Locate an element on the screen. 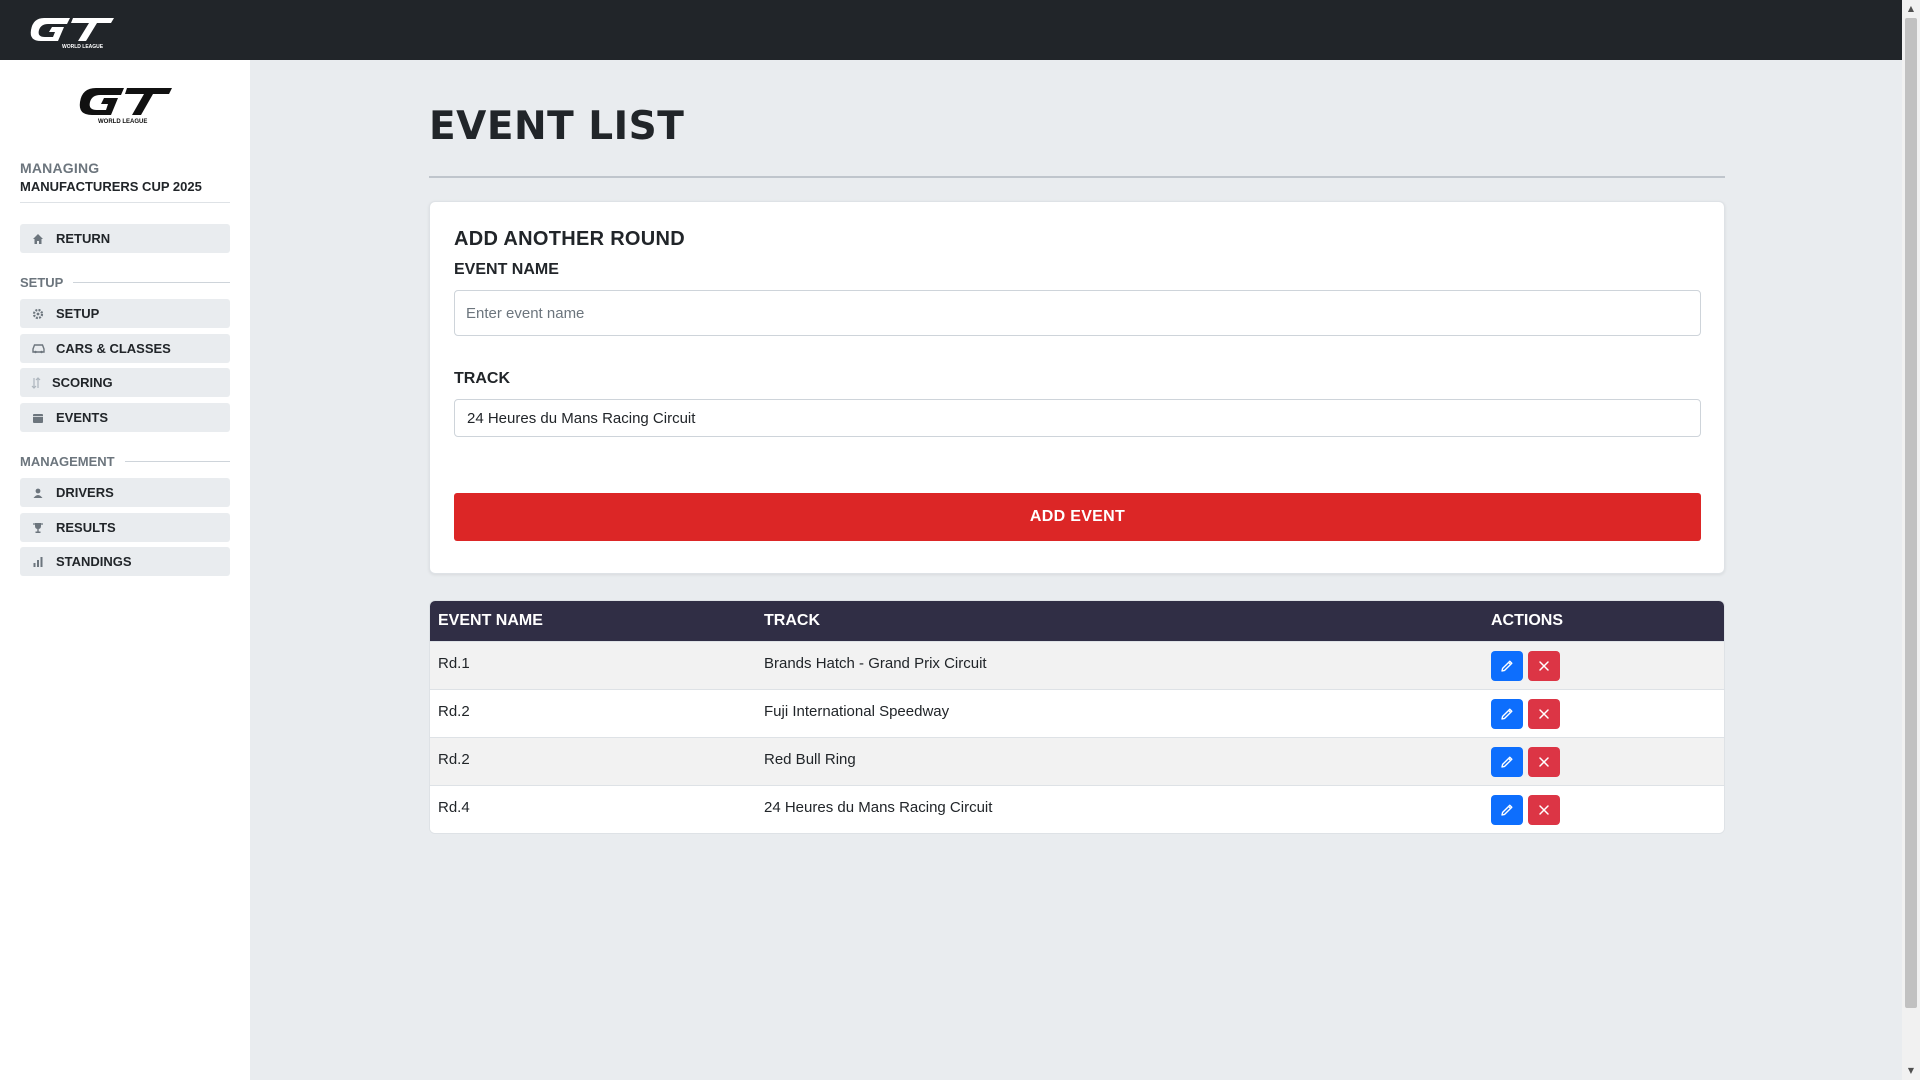  section-header-management: MANAGEMENT is located at coordinates (125, 461).